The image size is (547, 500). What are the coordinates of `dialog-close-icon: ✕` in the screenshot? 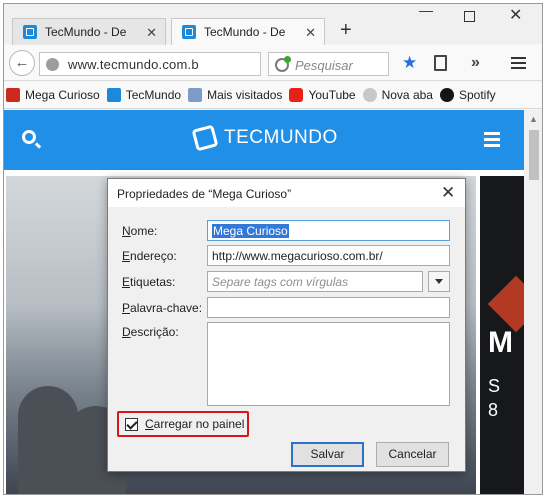 It's located at (448, 193).